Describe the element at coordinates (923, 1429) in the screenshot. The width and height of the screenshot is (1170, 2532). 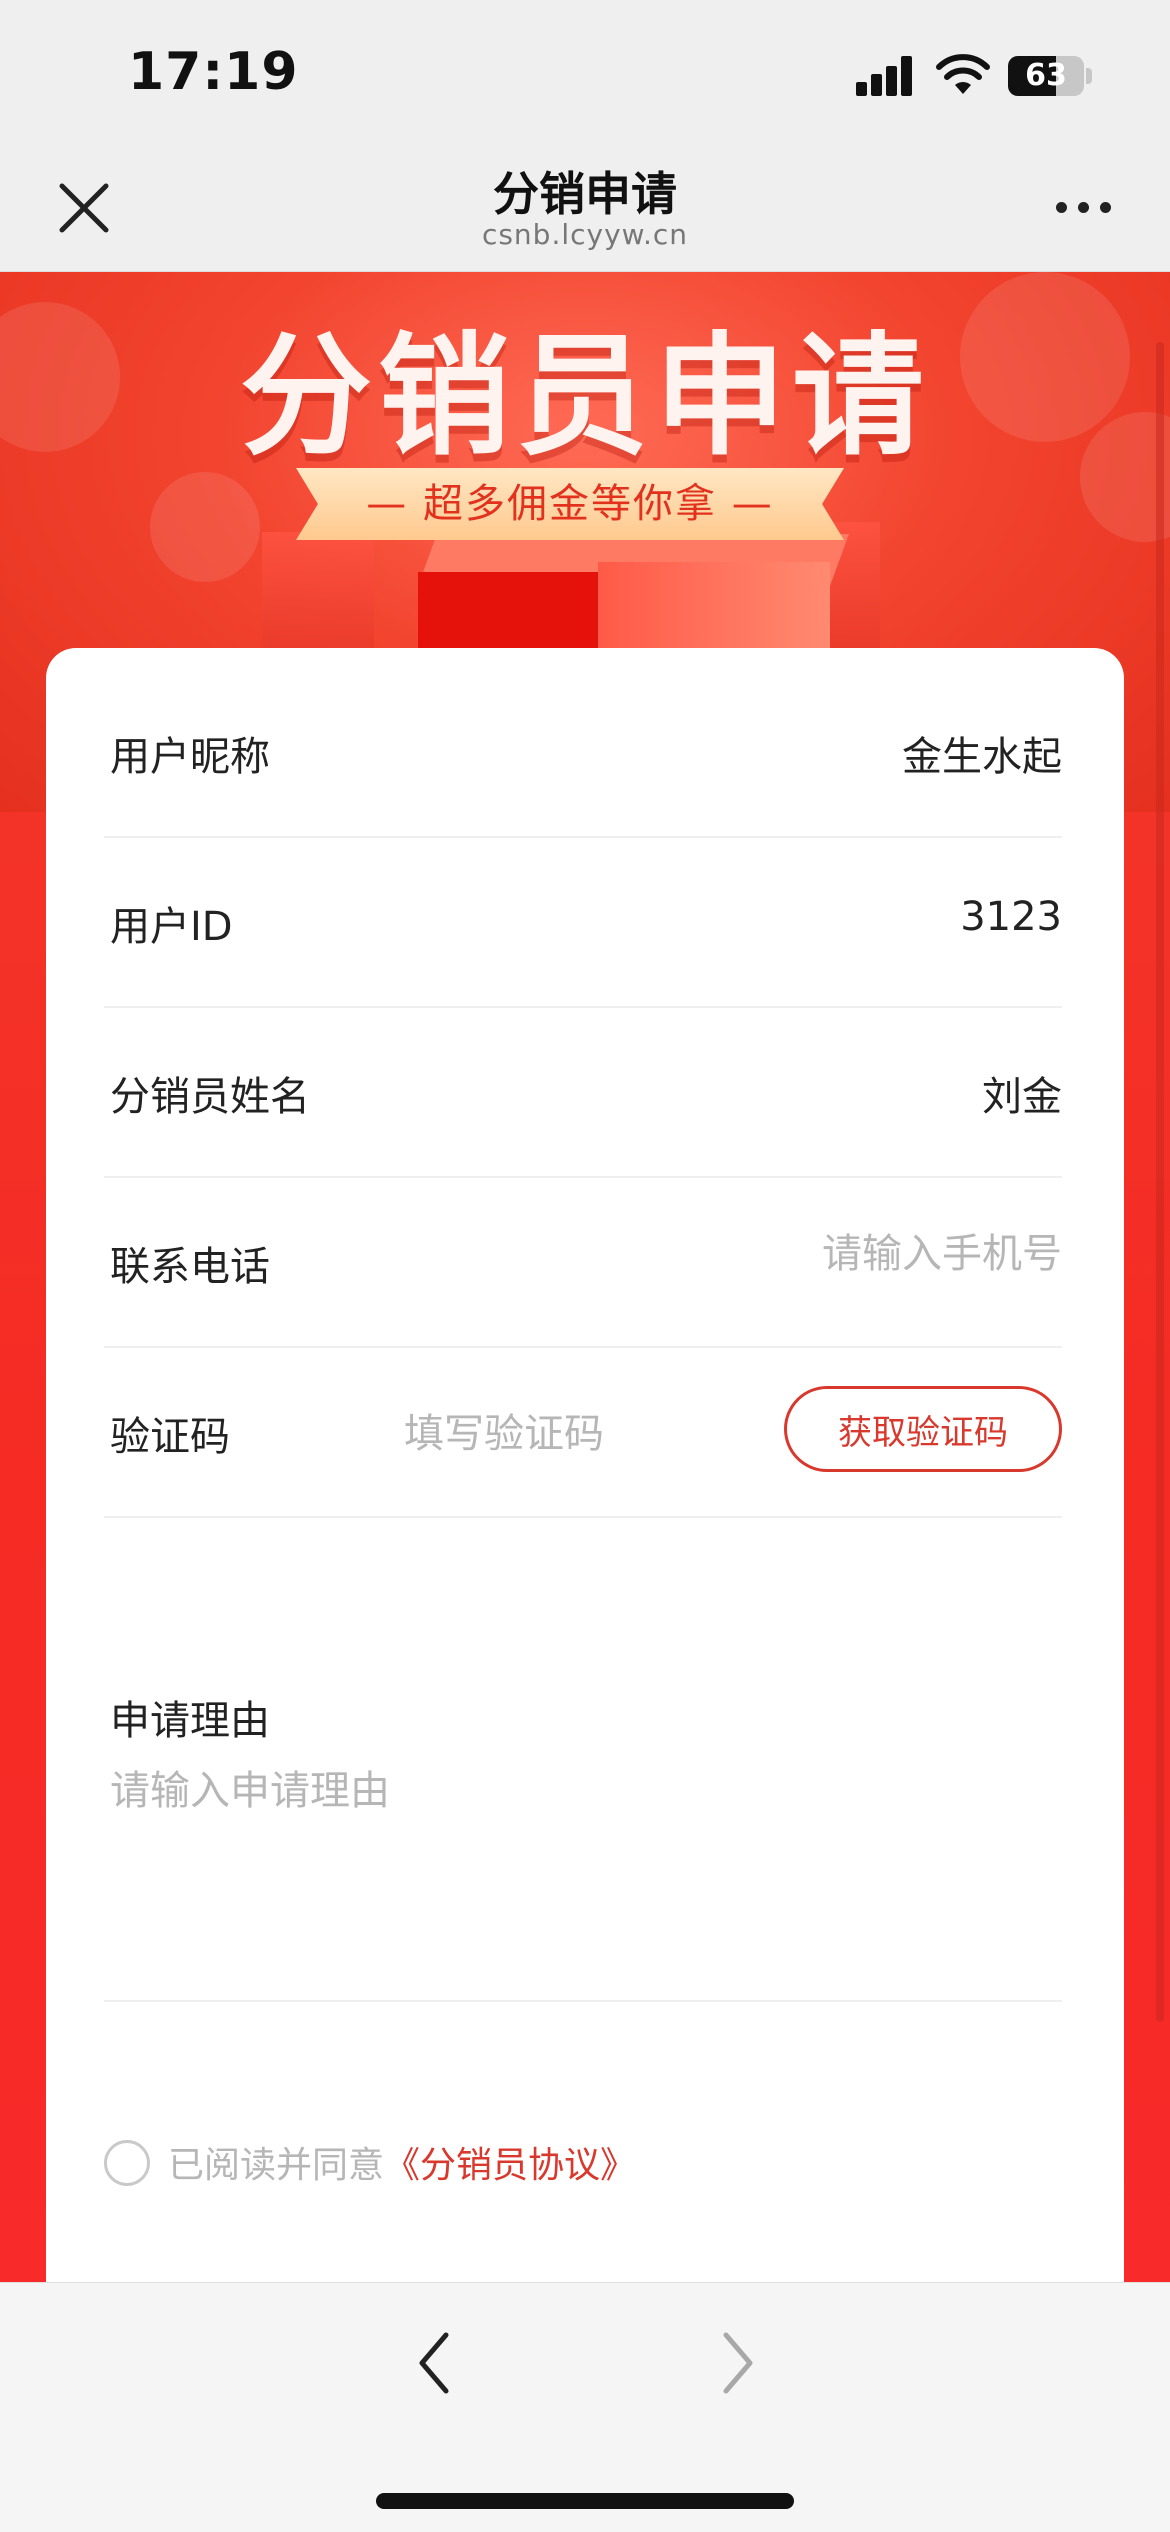
I see `get-code-button: 获取验证码` at that location.